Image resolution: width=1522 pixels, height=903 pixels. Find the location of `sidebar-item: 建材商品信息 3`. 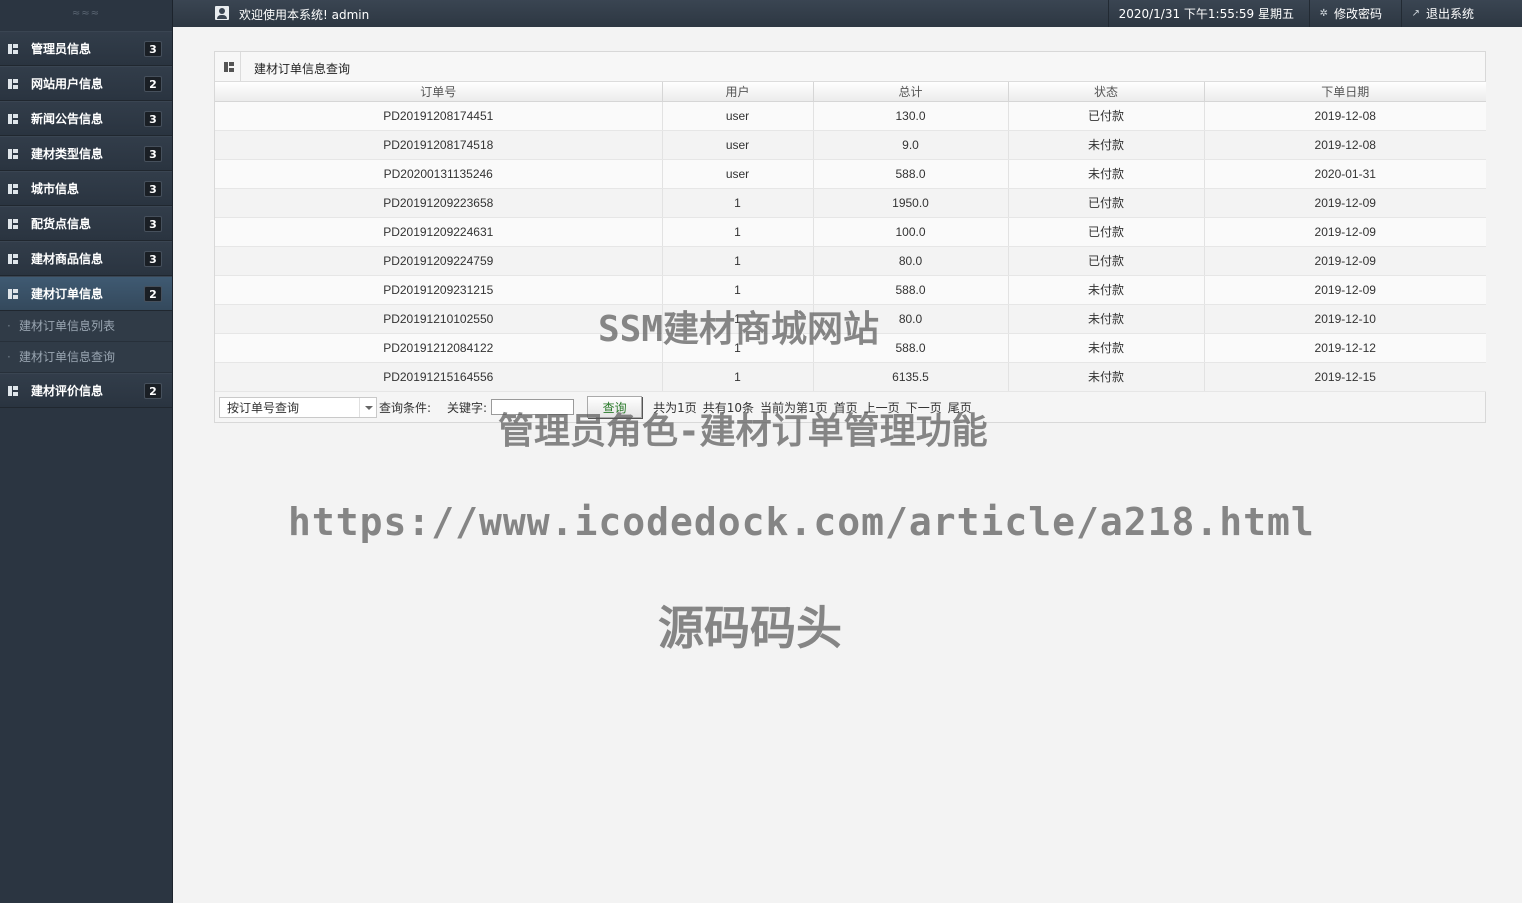

sidebar-item: 建材商品信息 3 is located at coordinates (86, 258).